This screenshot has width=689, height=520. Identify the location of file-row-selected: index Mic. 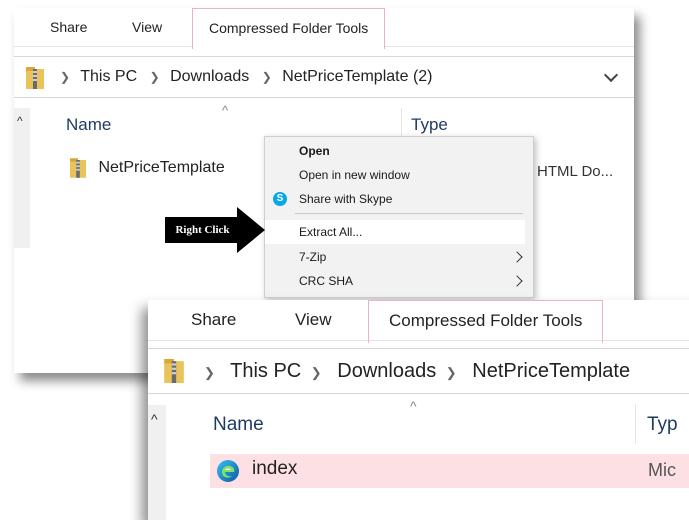
(449, 471).